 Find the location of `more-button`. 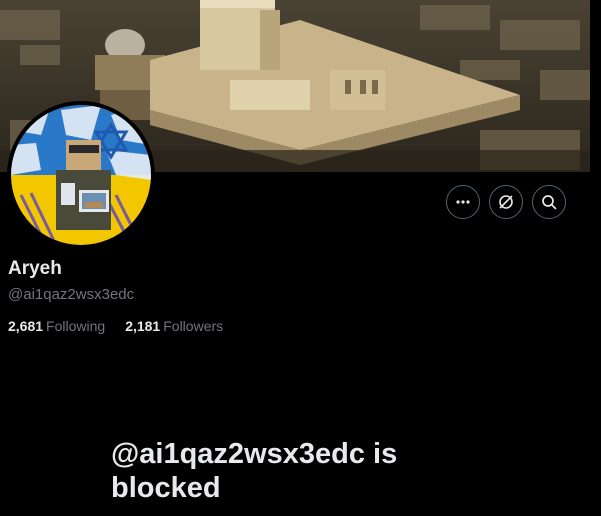

more-button is located at coordinates (463, 202).